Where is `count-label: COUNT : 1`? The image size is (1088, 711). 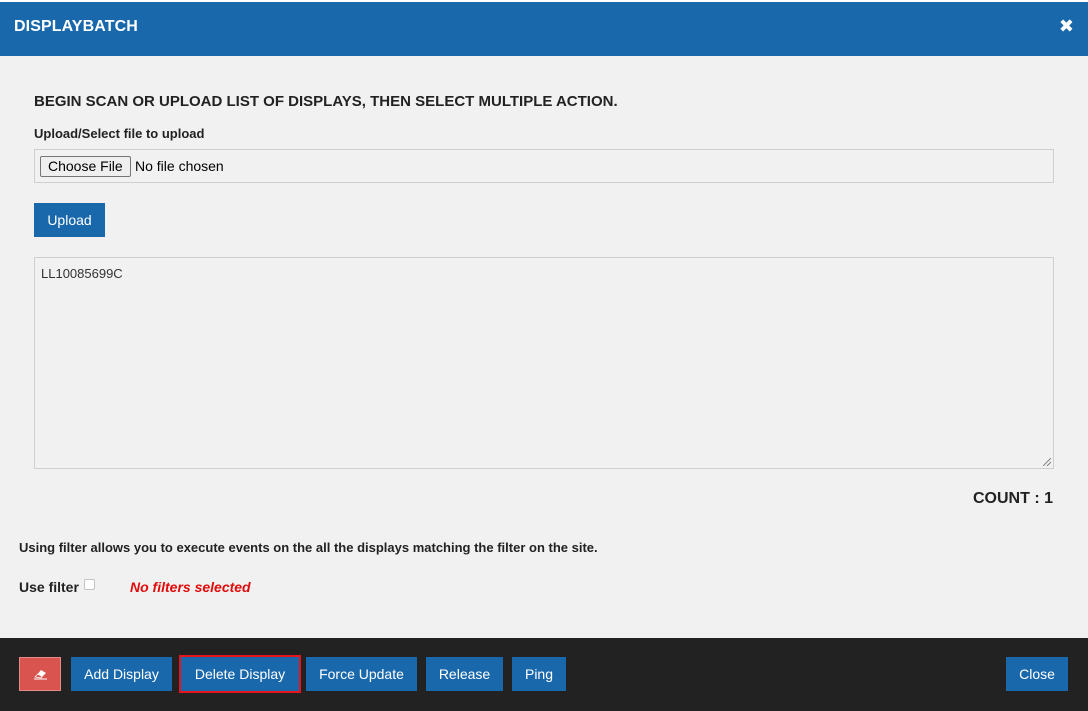
count-label: COUNT : 1 is located at coordinates (1013, 498).